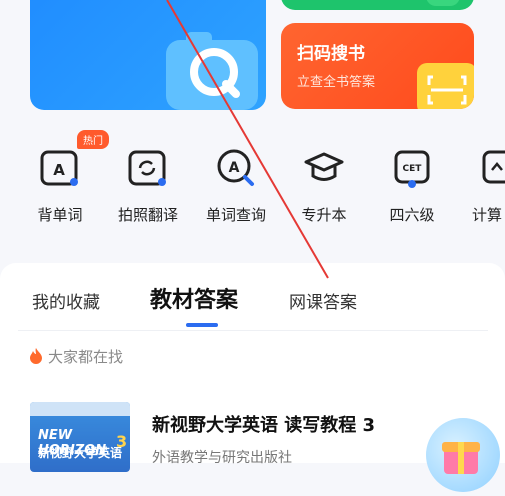 The height and width of the screenshot is (496, 505). Describe the element at coordinates (235, 215) in the screenshot. I see `tool-label: 单词查询` at that location.